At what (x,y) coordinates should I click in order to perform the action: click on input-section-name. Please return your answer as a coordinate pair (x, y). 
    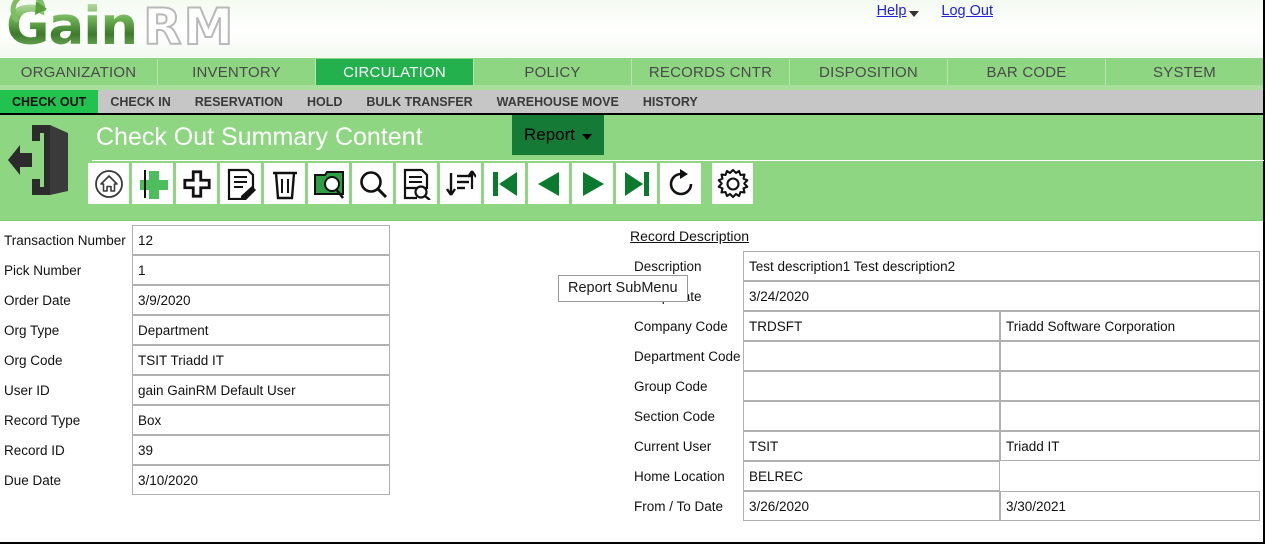
    Looking at the image, I should click on (1130, 416).